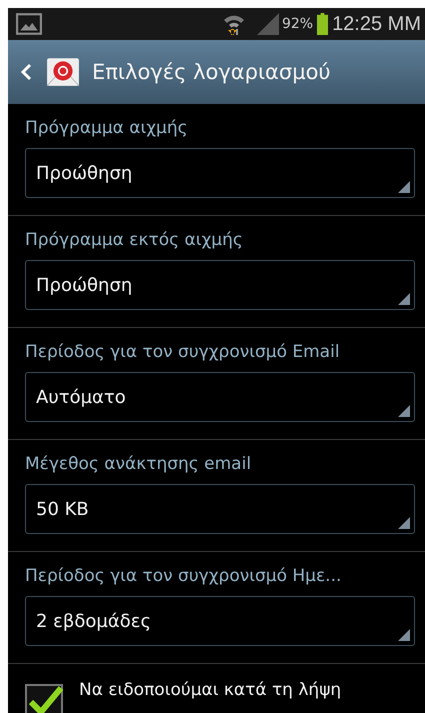  Describe the element at coordinates (322, 24) in the screenshot. I see `battery-icon` at that location.